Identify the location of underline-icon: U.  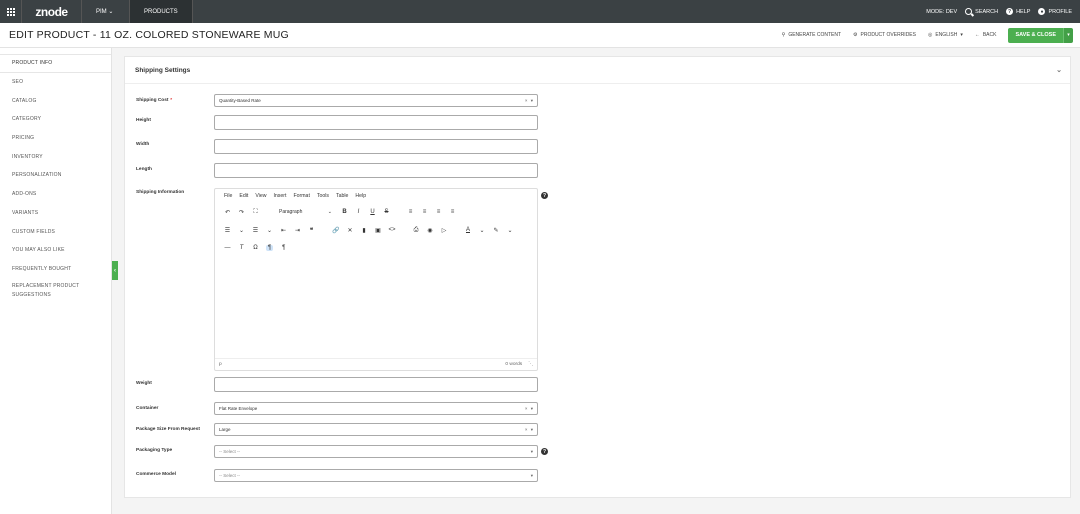
(372, 212).